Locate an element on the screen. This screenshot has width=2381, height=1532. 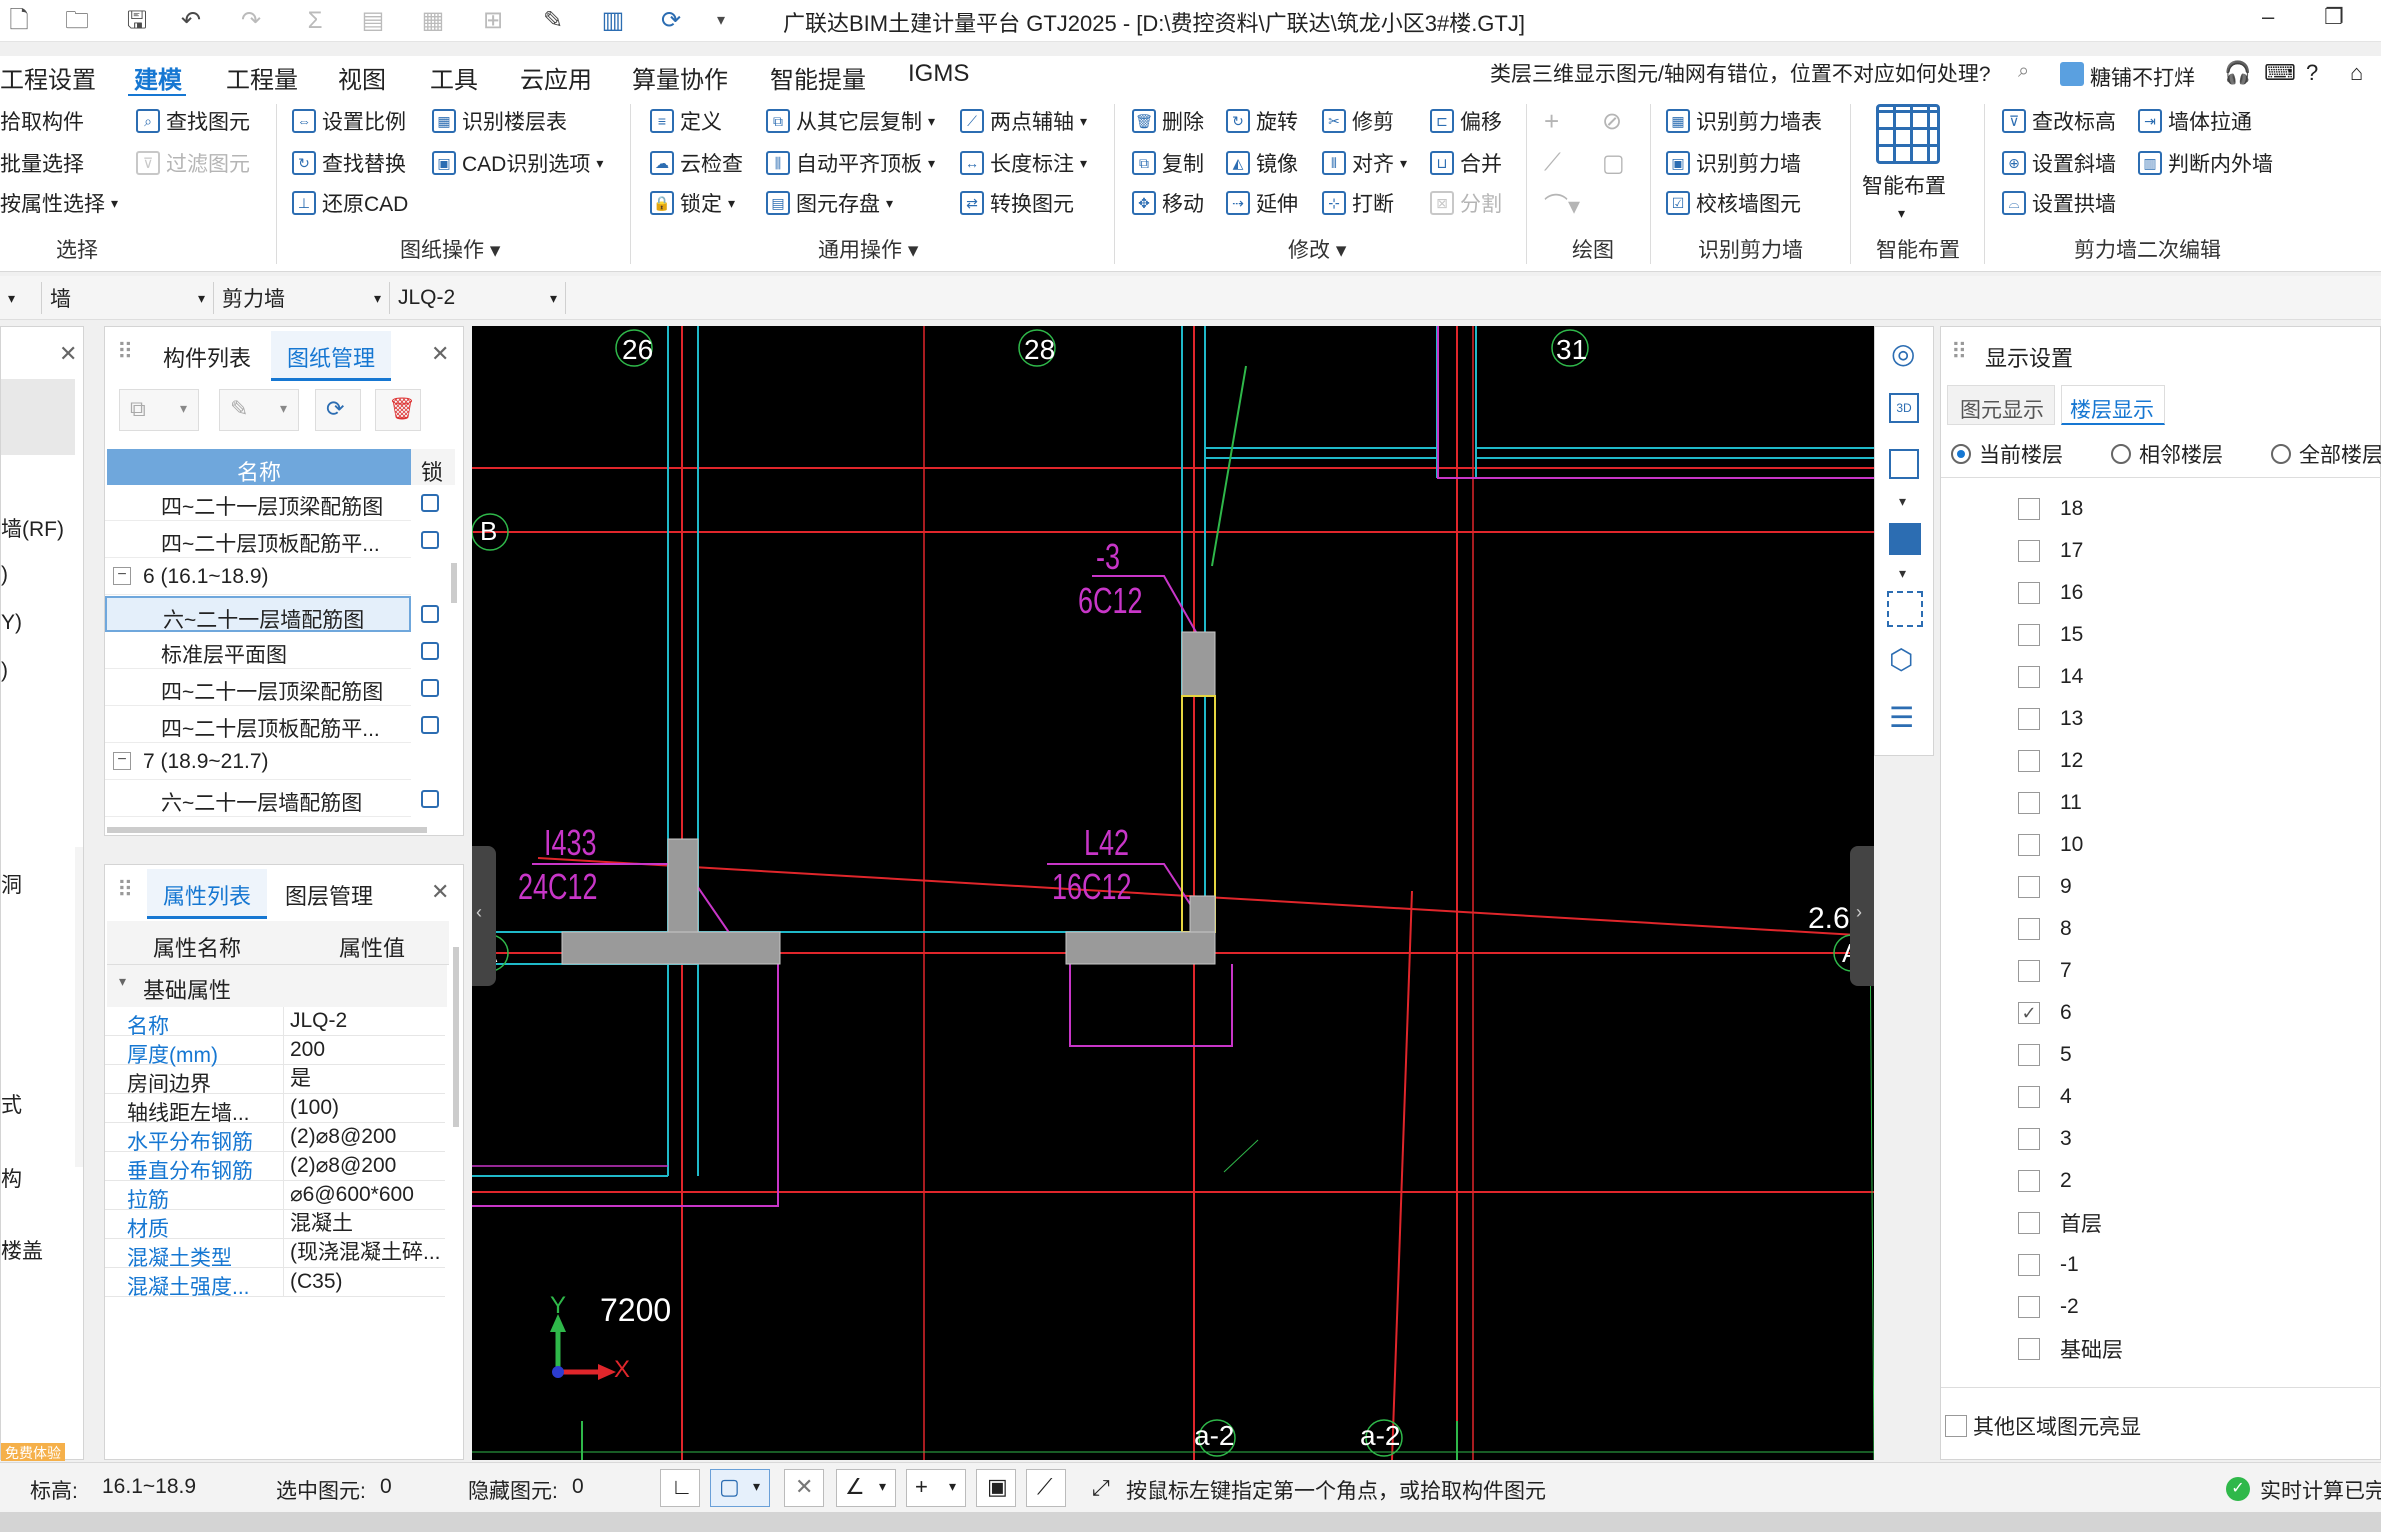
headset-icon: 🎧 is located at coordinates (2237, 73).